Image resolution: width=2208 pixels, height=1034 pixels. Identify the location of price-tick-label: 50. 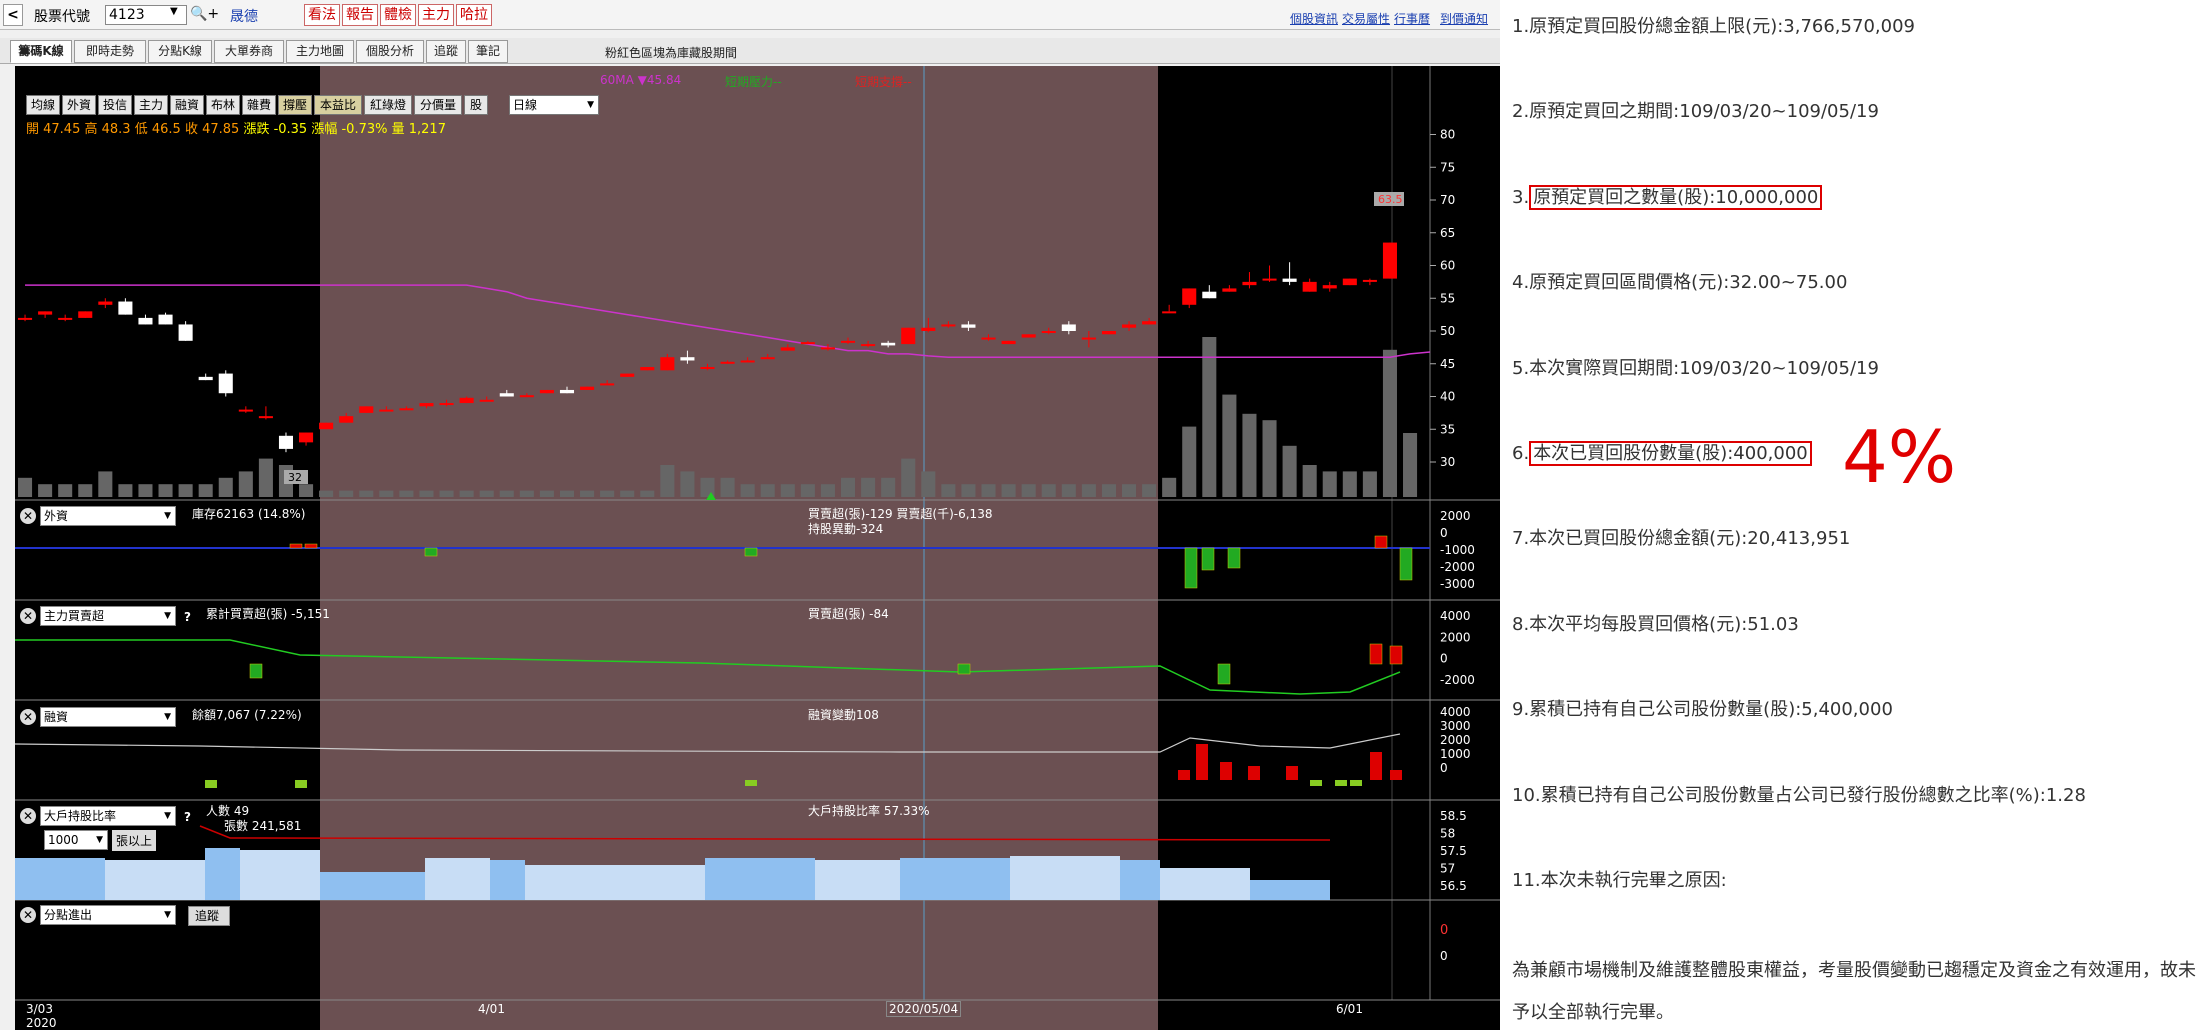
(1447, 331).